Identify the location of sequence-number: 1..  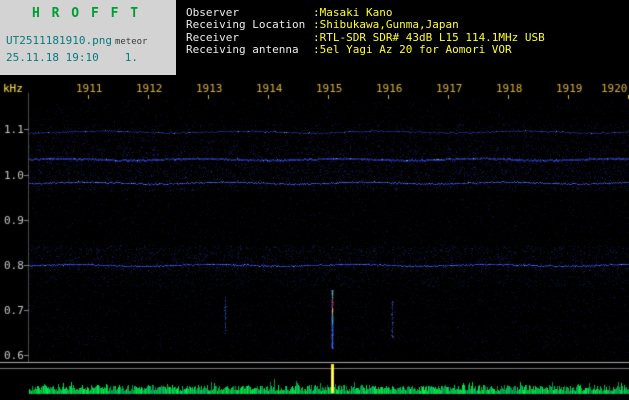
(131, 57).